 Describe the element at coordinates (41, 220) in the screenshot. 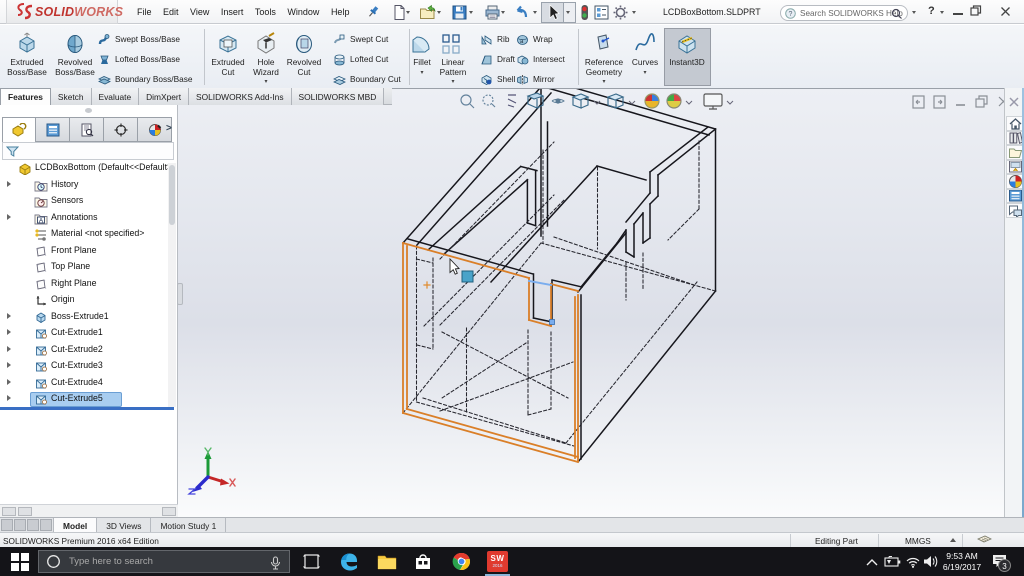

I see `svg-text: A` at that location.